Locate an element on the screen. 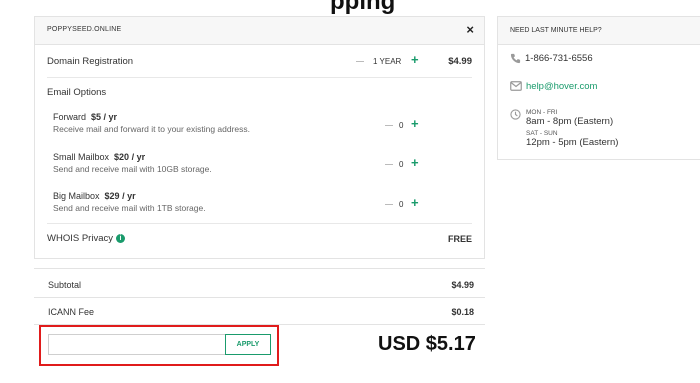  coupon-input is located at coordinates (137, 344).